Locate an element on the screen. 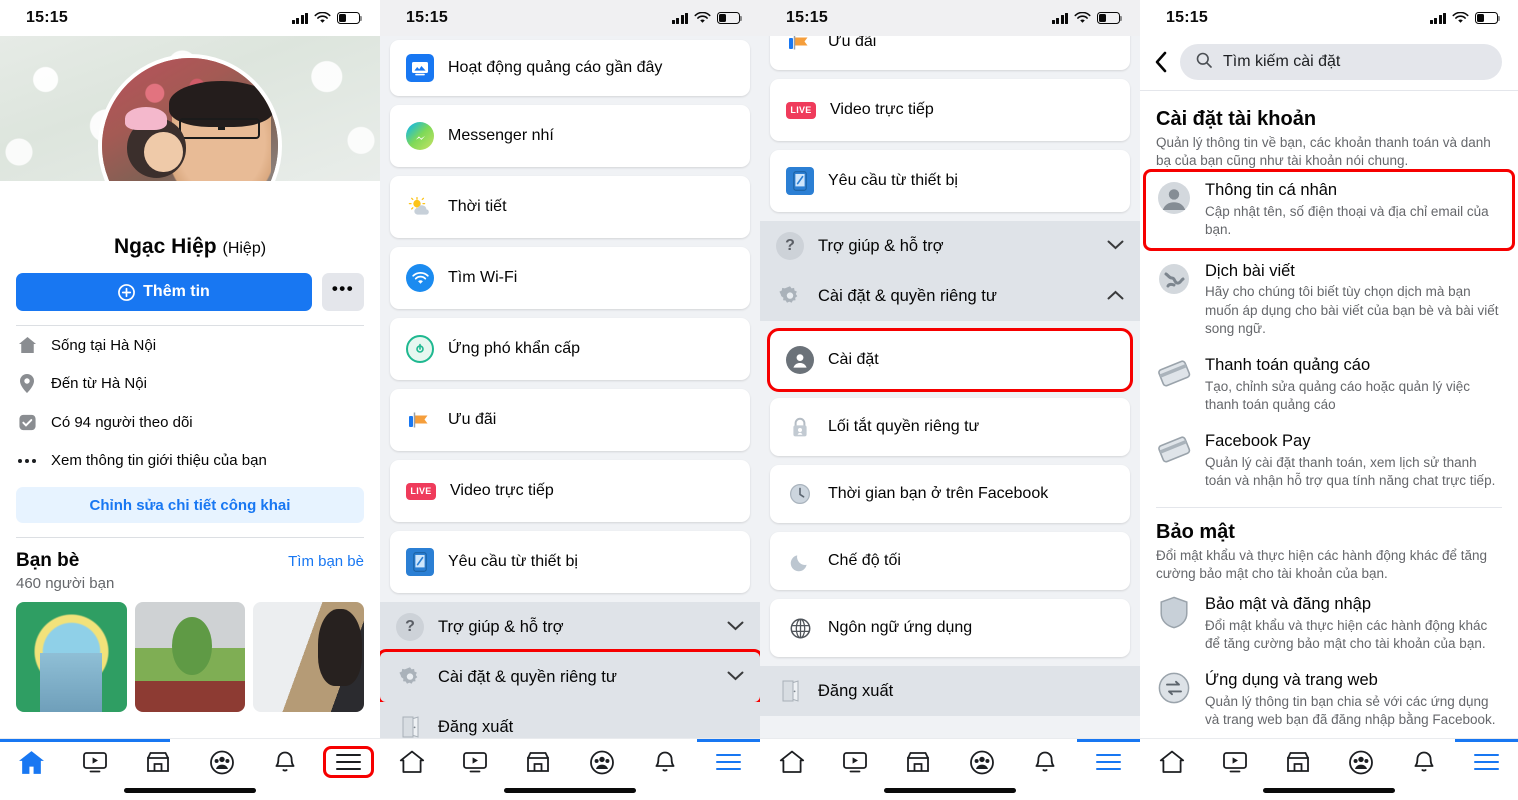  hamburger-menu-icon is located at coordinates (348, 762).